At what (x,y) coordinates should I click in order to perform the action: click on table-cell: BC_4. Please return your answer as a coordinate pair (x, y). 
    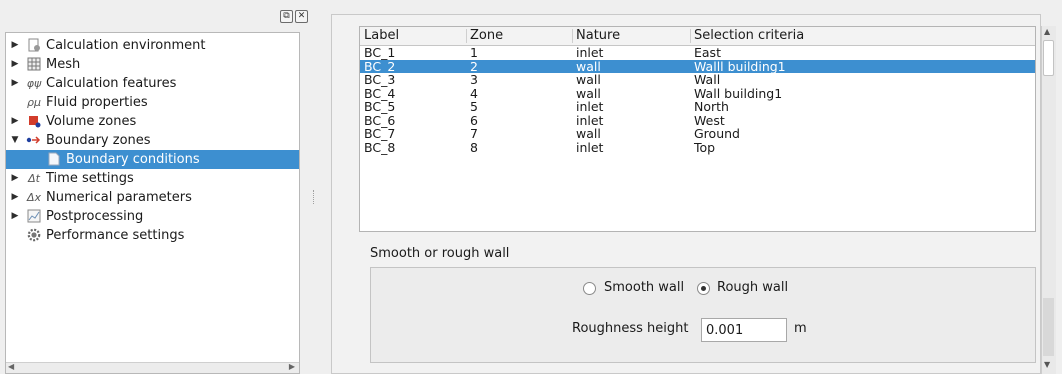
    Looking at the image, I should click on (380, 93).